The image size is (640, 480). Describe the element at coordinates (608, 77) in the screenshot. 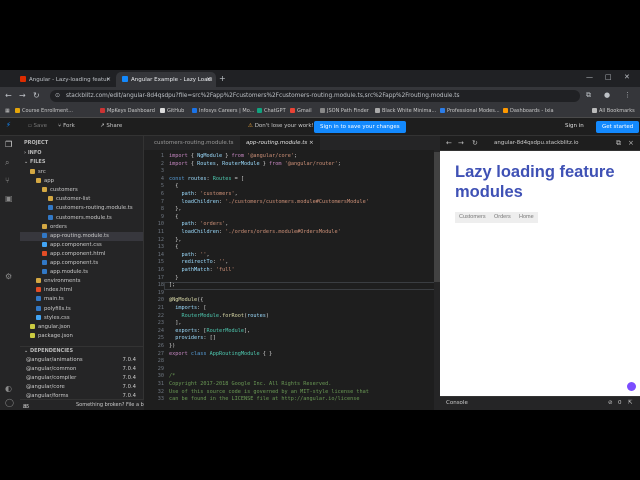

I see `maximize-icon: □` at that location.